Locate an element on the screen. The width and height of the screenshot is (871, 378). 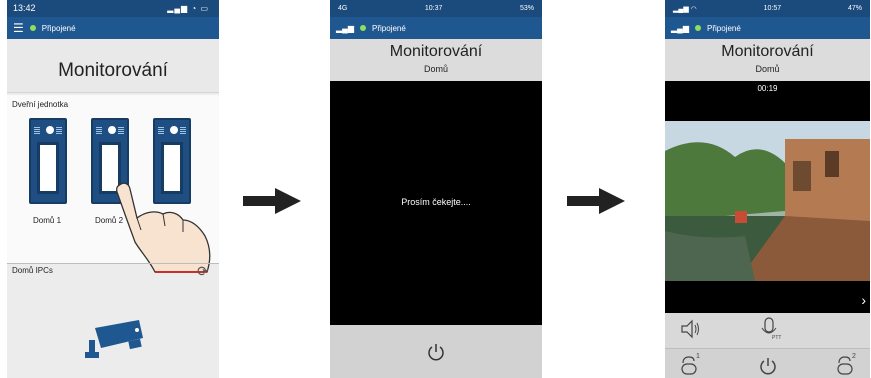
status-bar: 4G 10:37 53% is located at coordinates (436, 8).